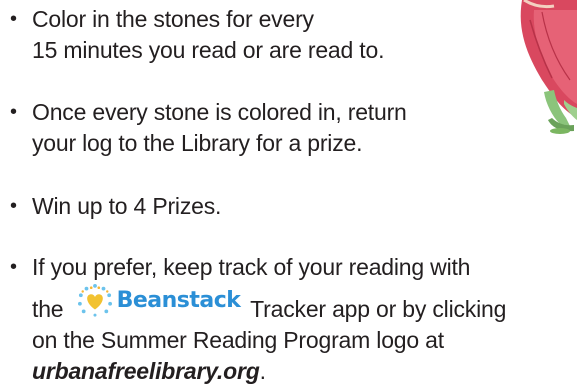 Image resolution: width=577 pixels, height=387 pixels. I want to click on bullet-line: your log to the Library for a prize., so click(197, 143).